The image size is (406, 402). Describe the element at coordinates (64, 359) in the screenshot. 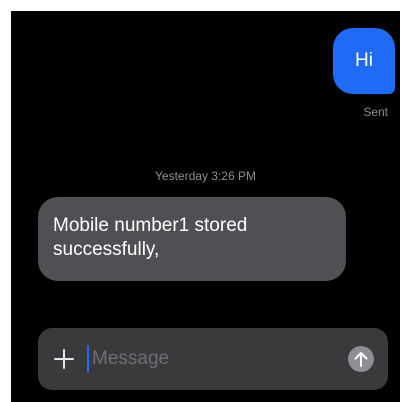

I see `plus-icon` at that location.